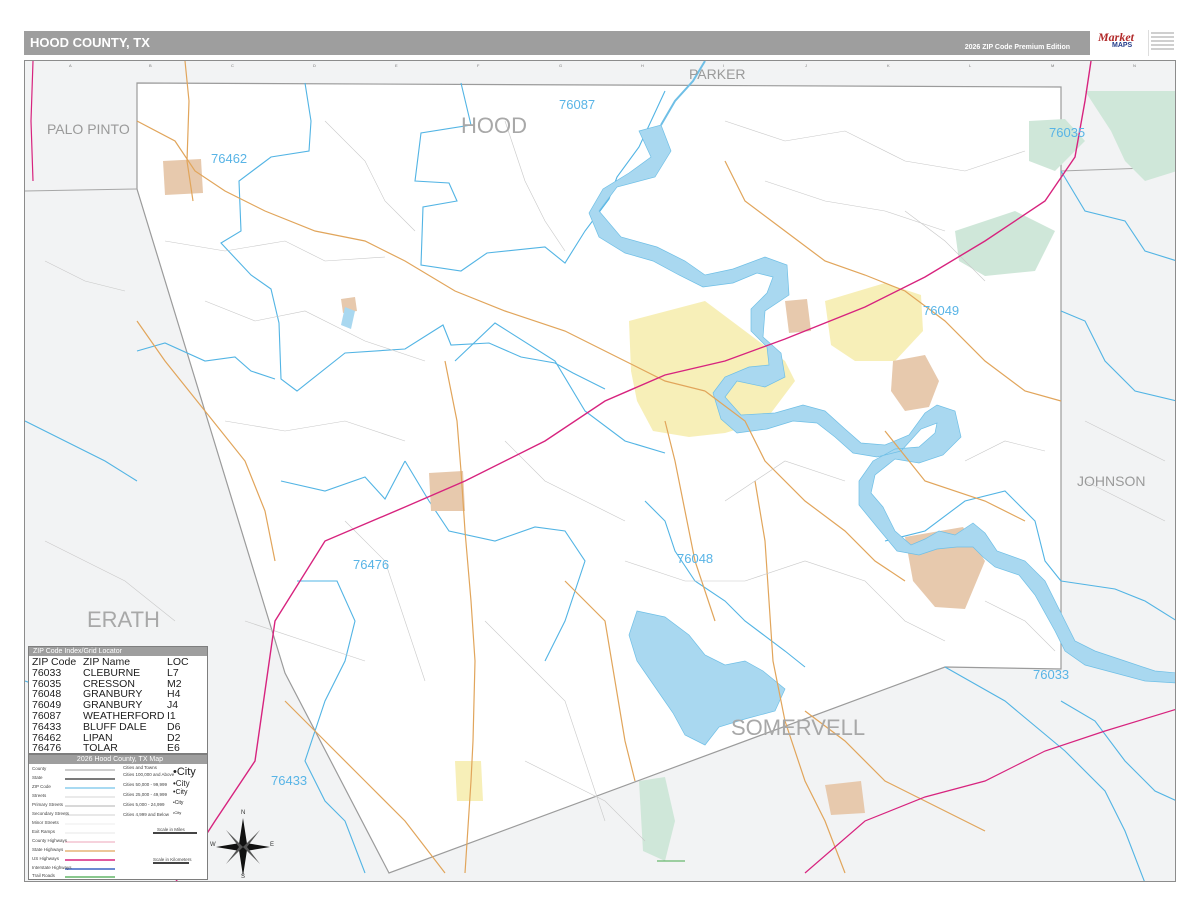  What do you see at coordinates (172, 859) in the screenshot?
I see `legend-scale-km: Scale in Kilometers` at bounding box center [172, 859].